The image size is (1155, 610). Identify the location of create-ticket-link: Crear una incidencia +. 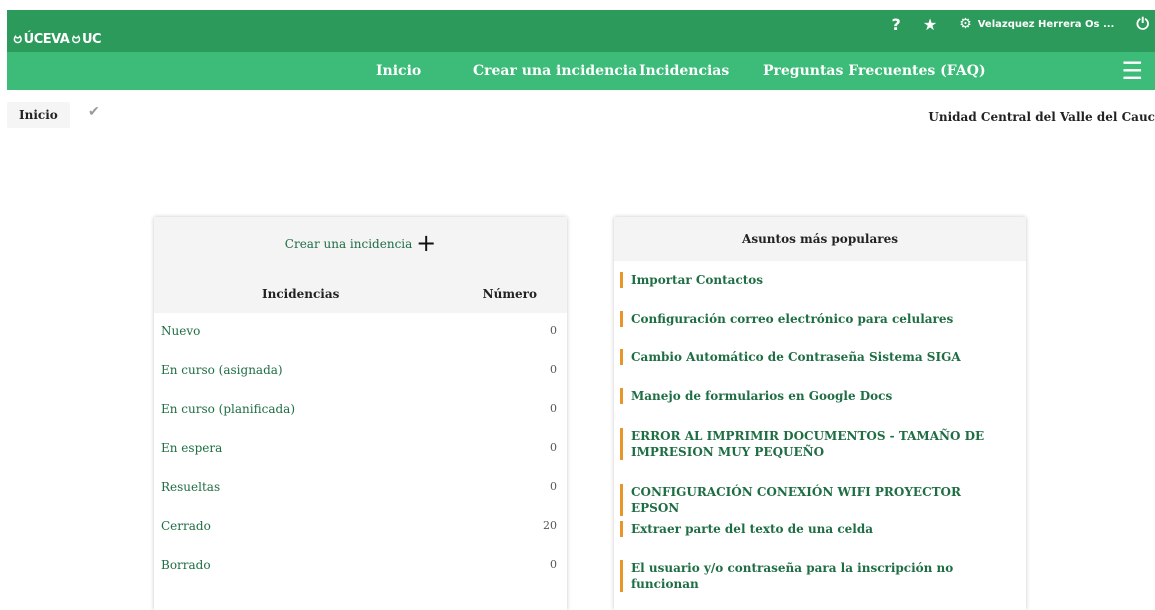
(360, 243).